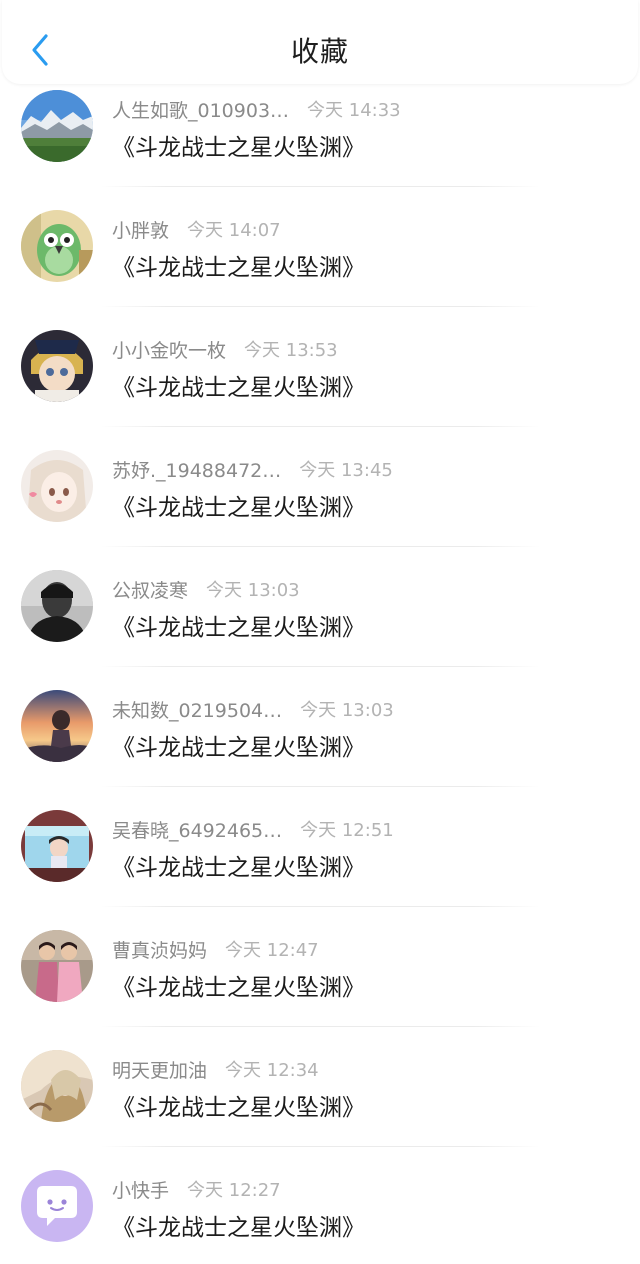  I want to click on timestamp: 今天 14:07, so click(234, 230).